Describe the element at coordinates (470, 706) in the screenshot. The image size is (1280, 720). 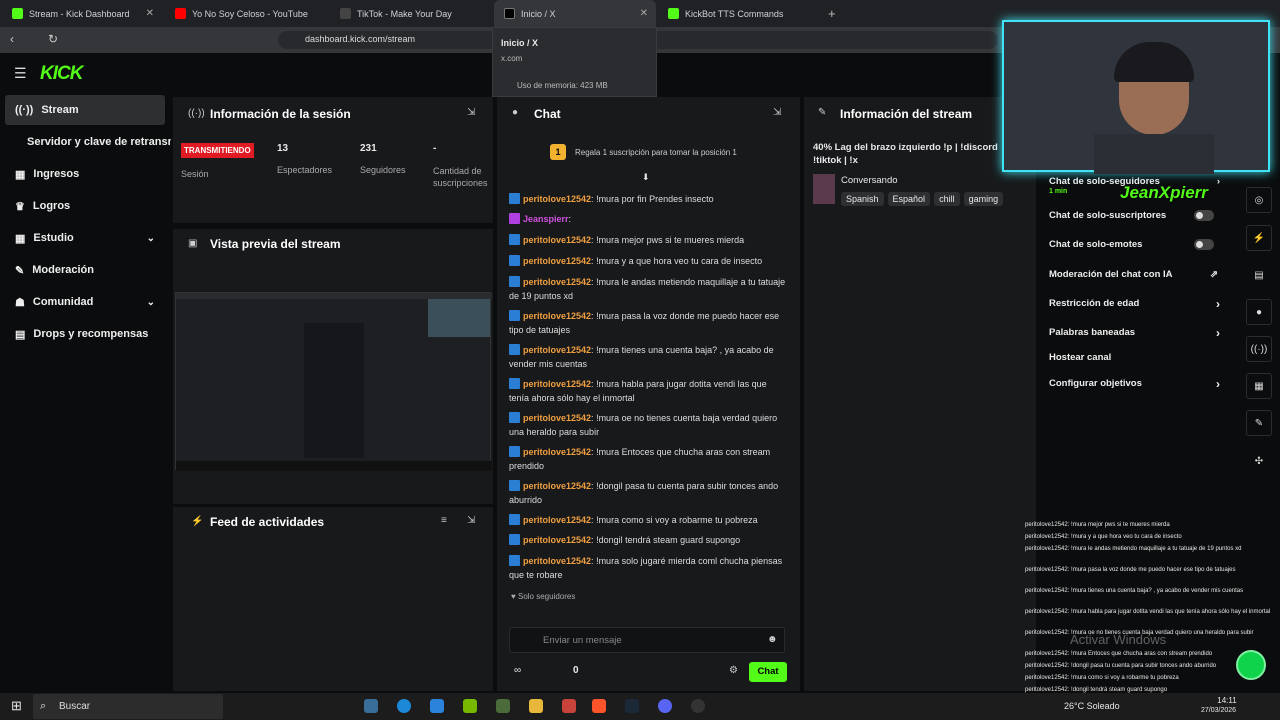
I see `nvidia-icon` at that location.